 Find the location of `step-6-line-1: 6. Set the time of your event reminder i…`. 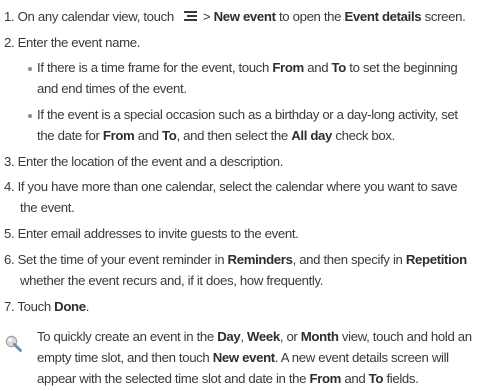

step-6-line-1: 6. Set the time of your event reminder i… is located at coordinates (235, 260).